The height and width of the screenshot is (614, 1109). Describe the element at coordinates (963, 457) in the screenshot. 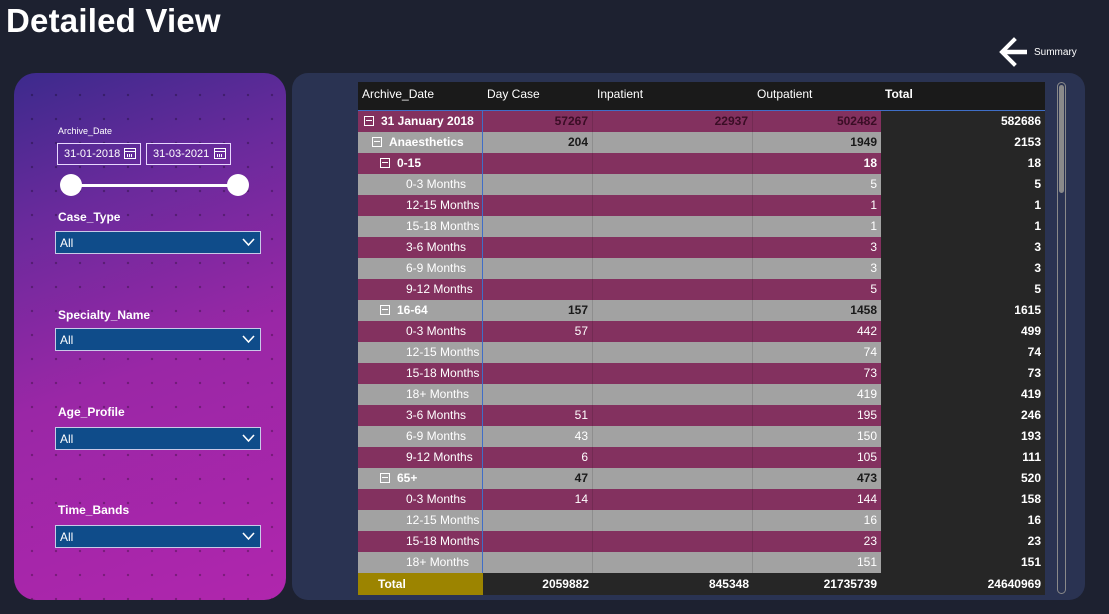

I see `total-cell: 111` at that location.